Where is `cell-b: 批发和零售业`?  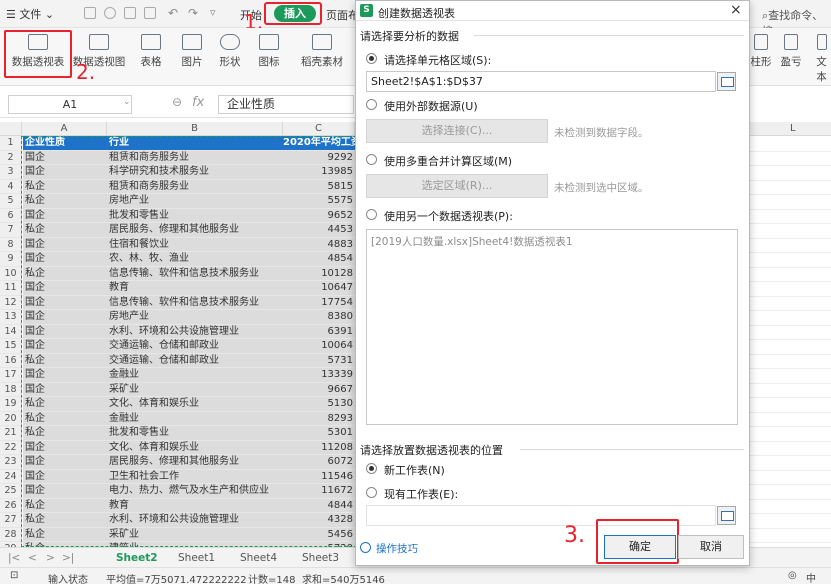
cell-b: 批发和零售业 is located at coordinates (195, 433).